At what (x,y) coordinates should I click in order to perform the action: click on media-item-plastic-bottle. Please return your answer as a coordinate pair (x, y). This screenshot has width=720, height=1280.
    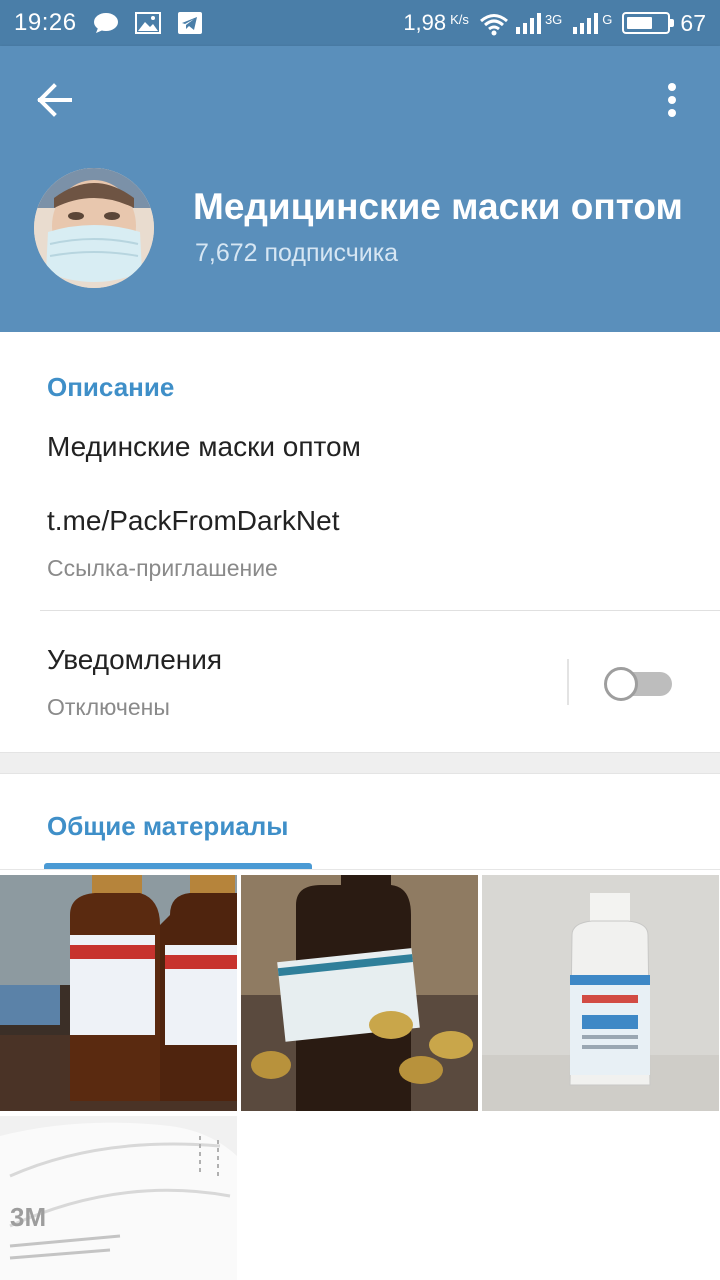
    Looking at the image, I should click on (600, 993).